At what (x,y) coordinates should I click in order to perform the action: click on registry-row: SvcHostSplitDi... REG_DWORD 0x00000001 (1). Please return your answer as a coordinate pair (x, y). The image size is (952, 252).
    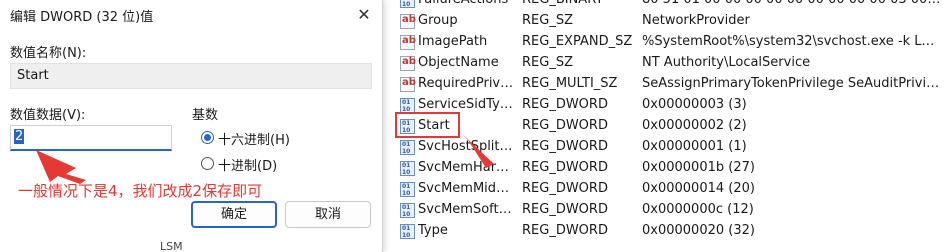
    Looking at the image, I should click on (672, 147).